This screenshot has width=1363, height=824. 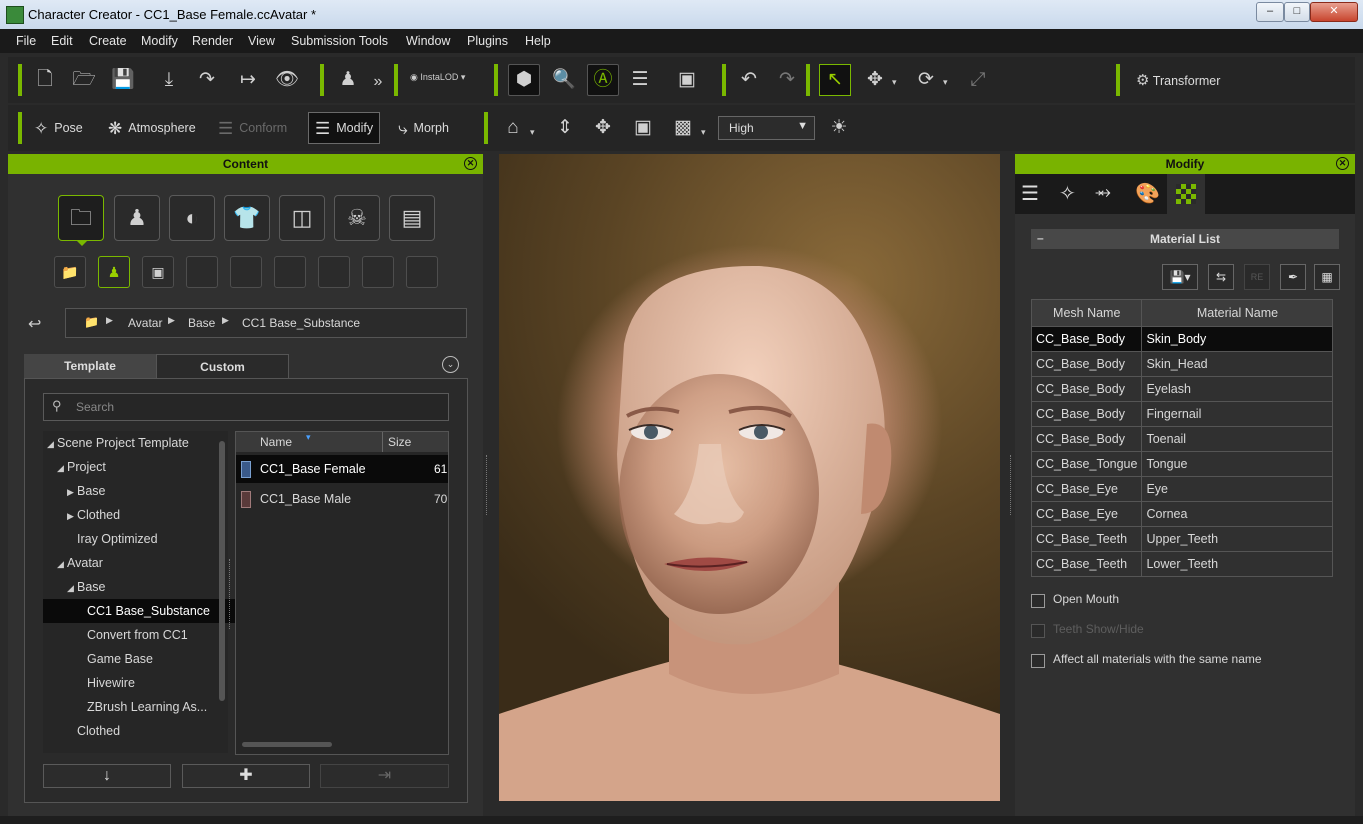 I want to click on list-scrollbar, so click(x=287, y=744).